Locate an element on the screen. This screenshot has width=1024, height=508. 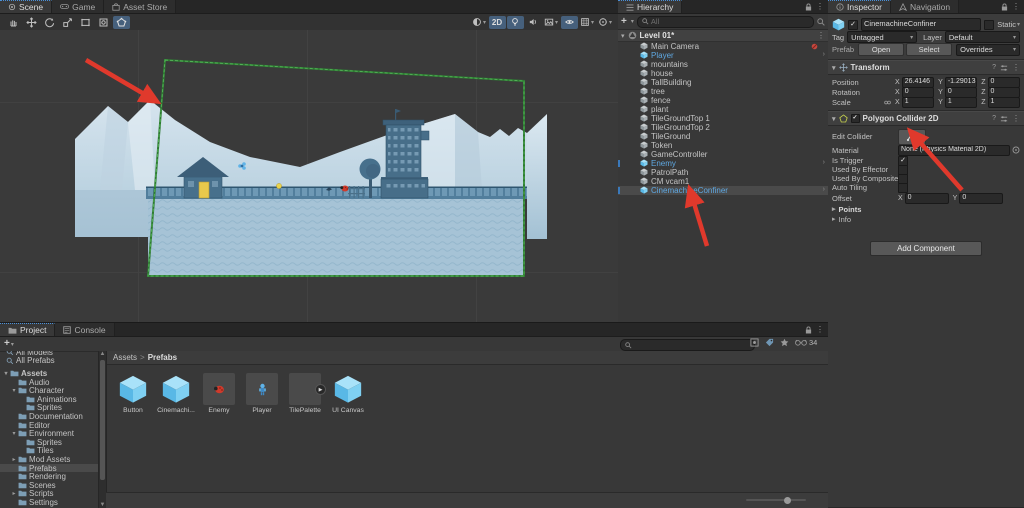
hierarchy-item-main-camera: Main Camera is located at coordinates (723, 46).